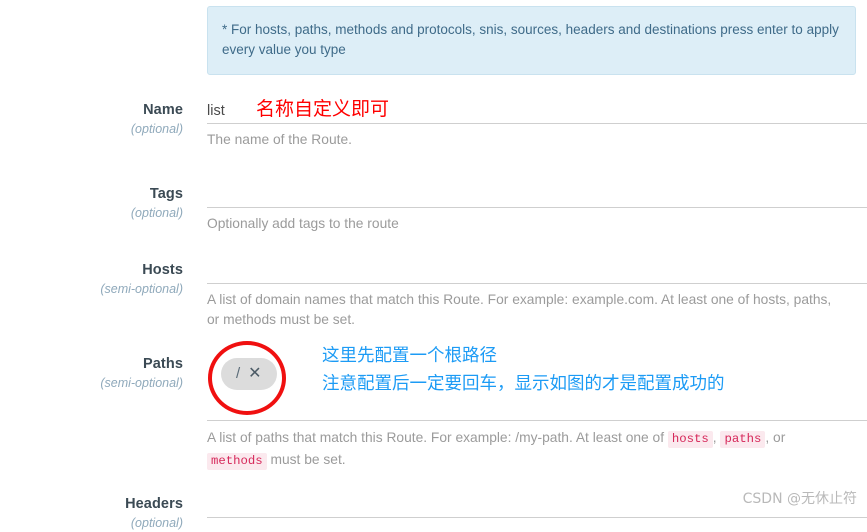 Image resolution: width=867 pixels, height=532 pixels. I want to click on csdn-watermark: CSDN @无休止符, so click(799, 499).